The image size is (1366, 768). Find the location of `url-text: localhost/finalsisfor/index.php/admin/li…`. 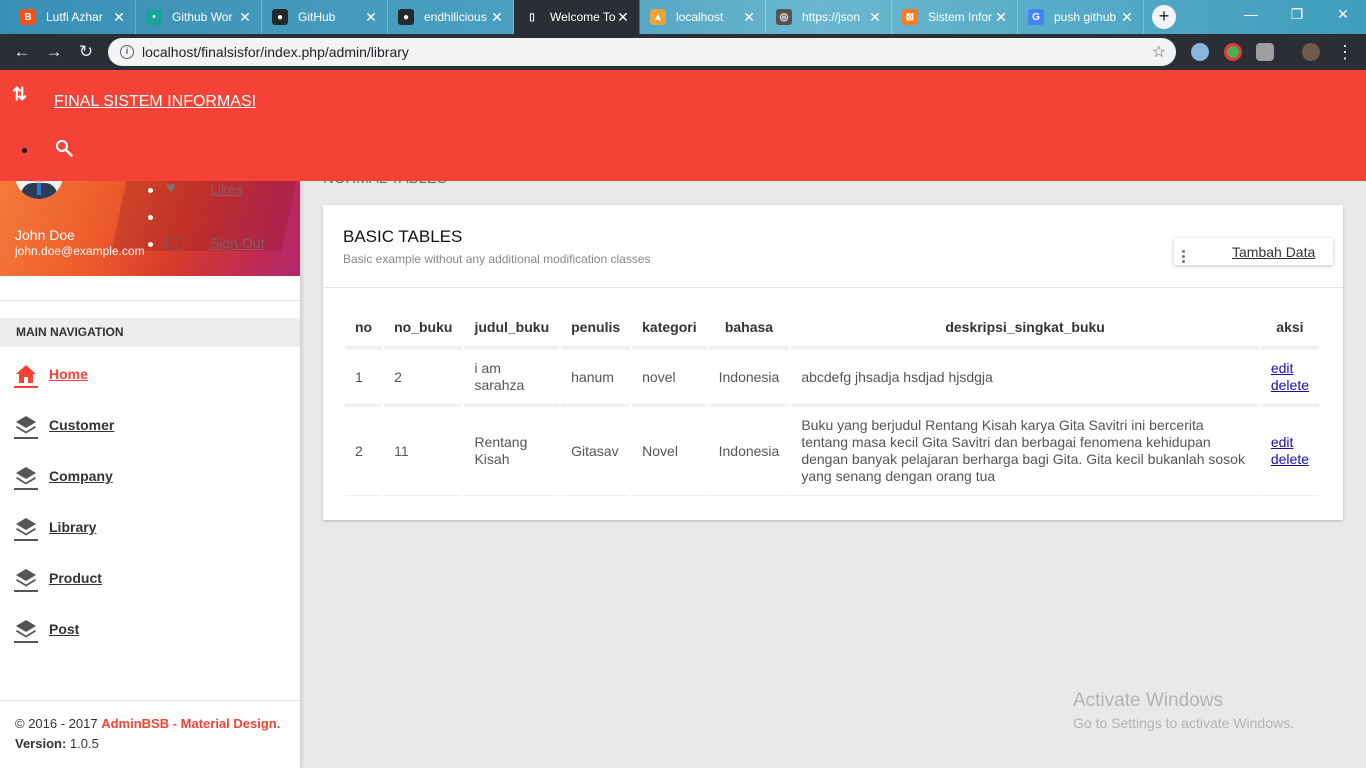

url-text: localhost/finalsisfor/index.php/admin/li… is located at coordinates (647, 52).